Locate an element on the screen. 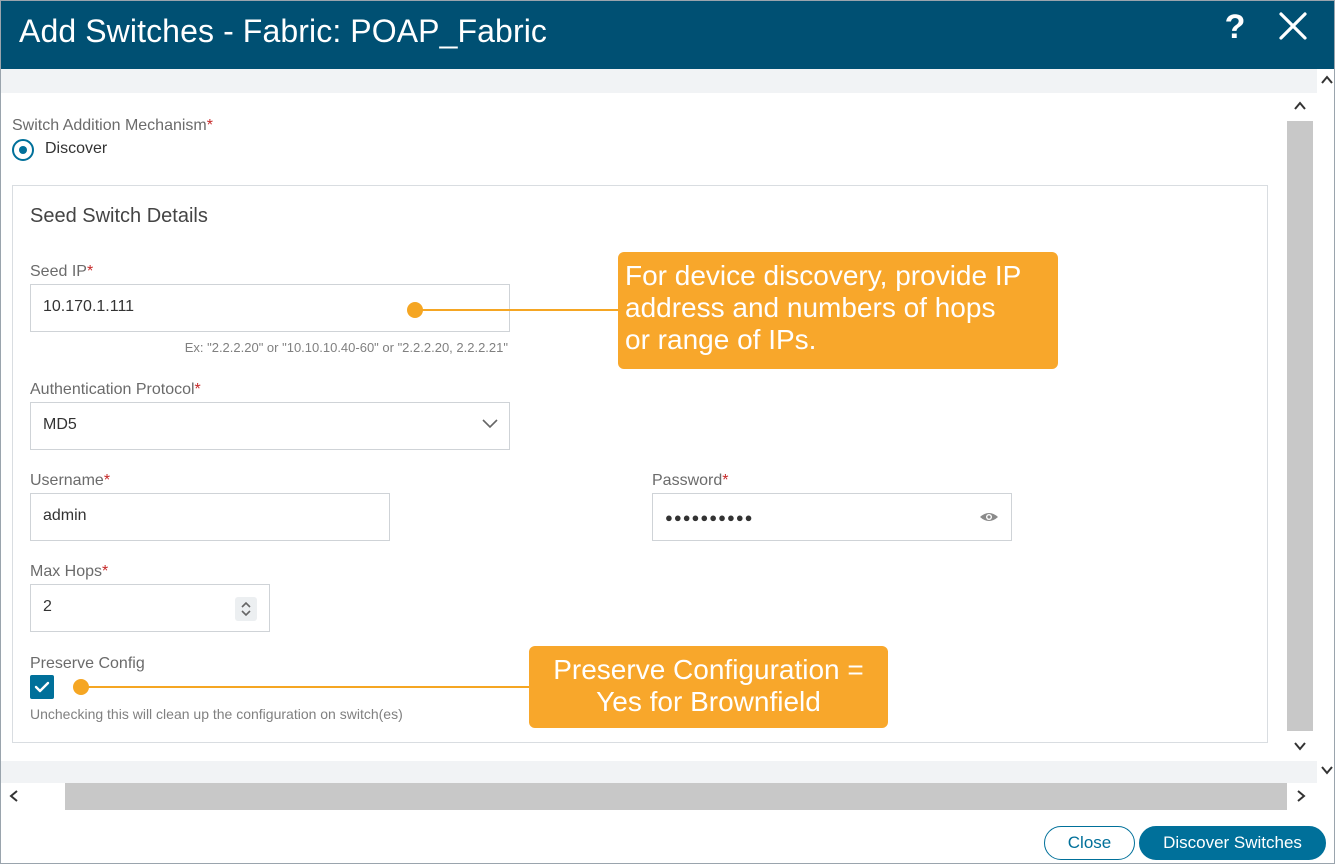 The image size is (1335, 864). auth-protocol-label: Authentication Protocol* is located at coordinates (115, 390).